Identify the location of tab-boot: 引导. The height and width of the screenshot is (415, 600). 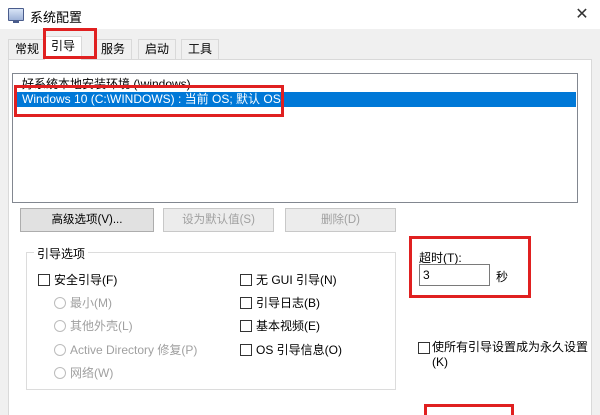
(63, 48).